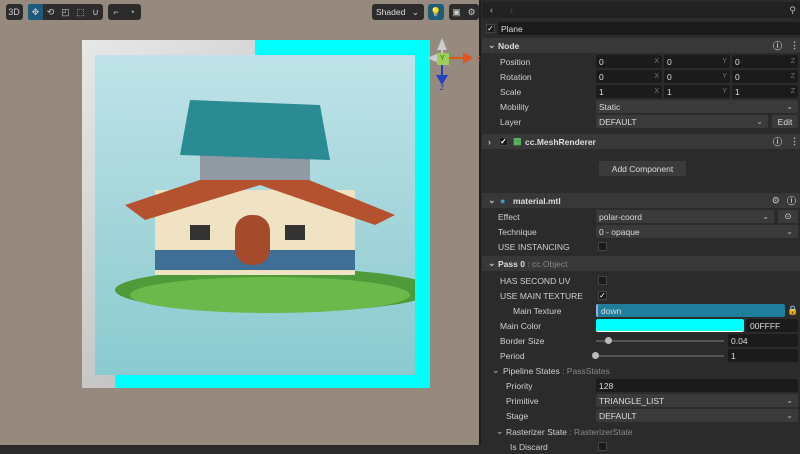  What do you see at coordinates (660, 341) in the screenshot?
I see `border-size-slider-track` at bounding box center [660, 341].